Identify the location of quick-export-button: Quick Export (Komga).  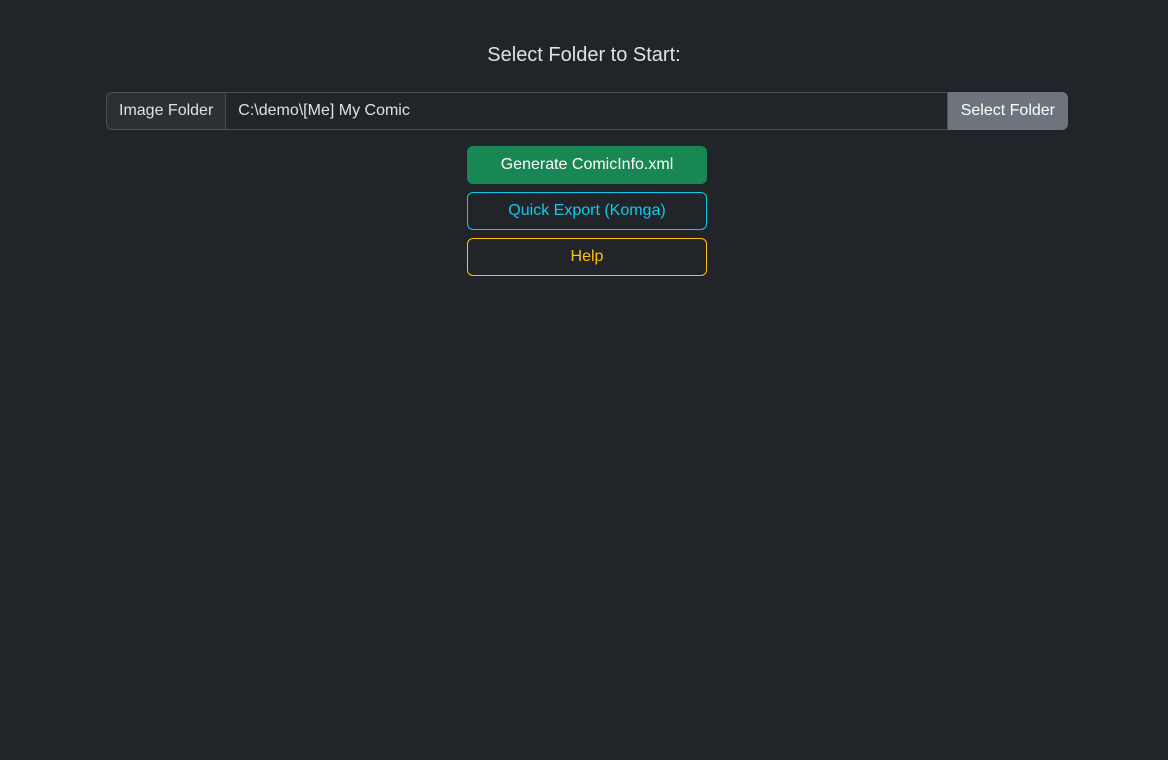
(587, 211).